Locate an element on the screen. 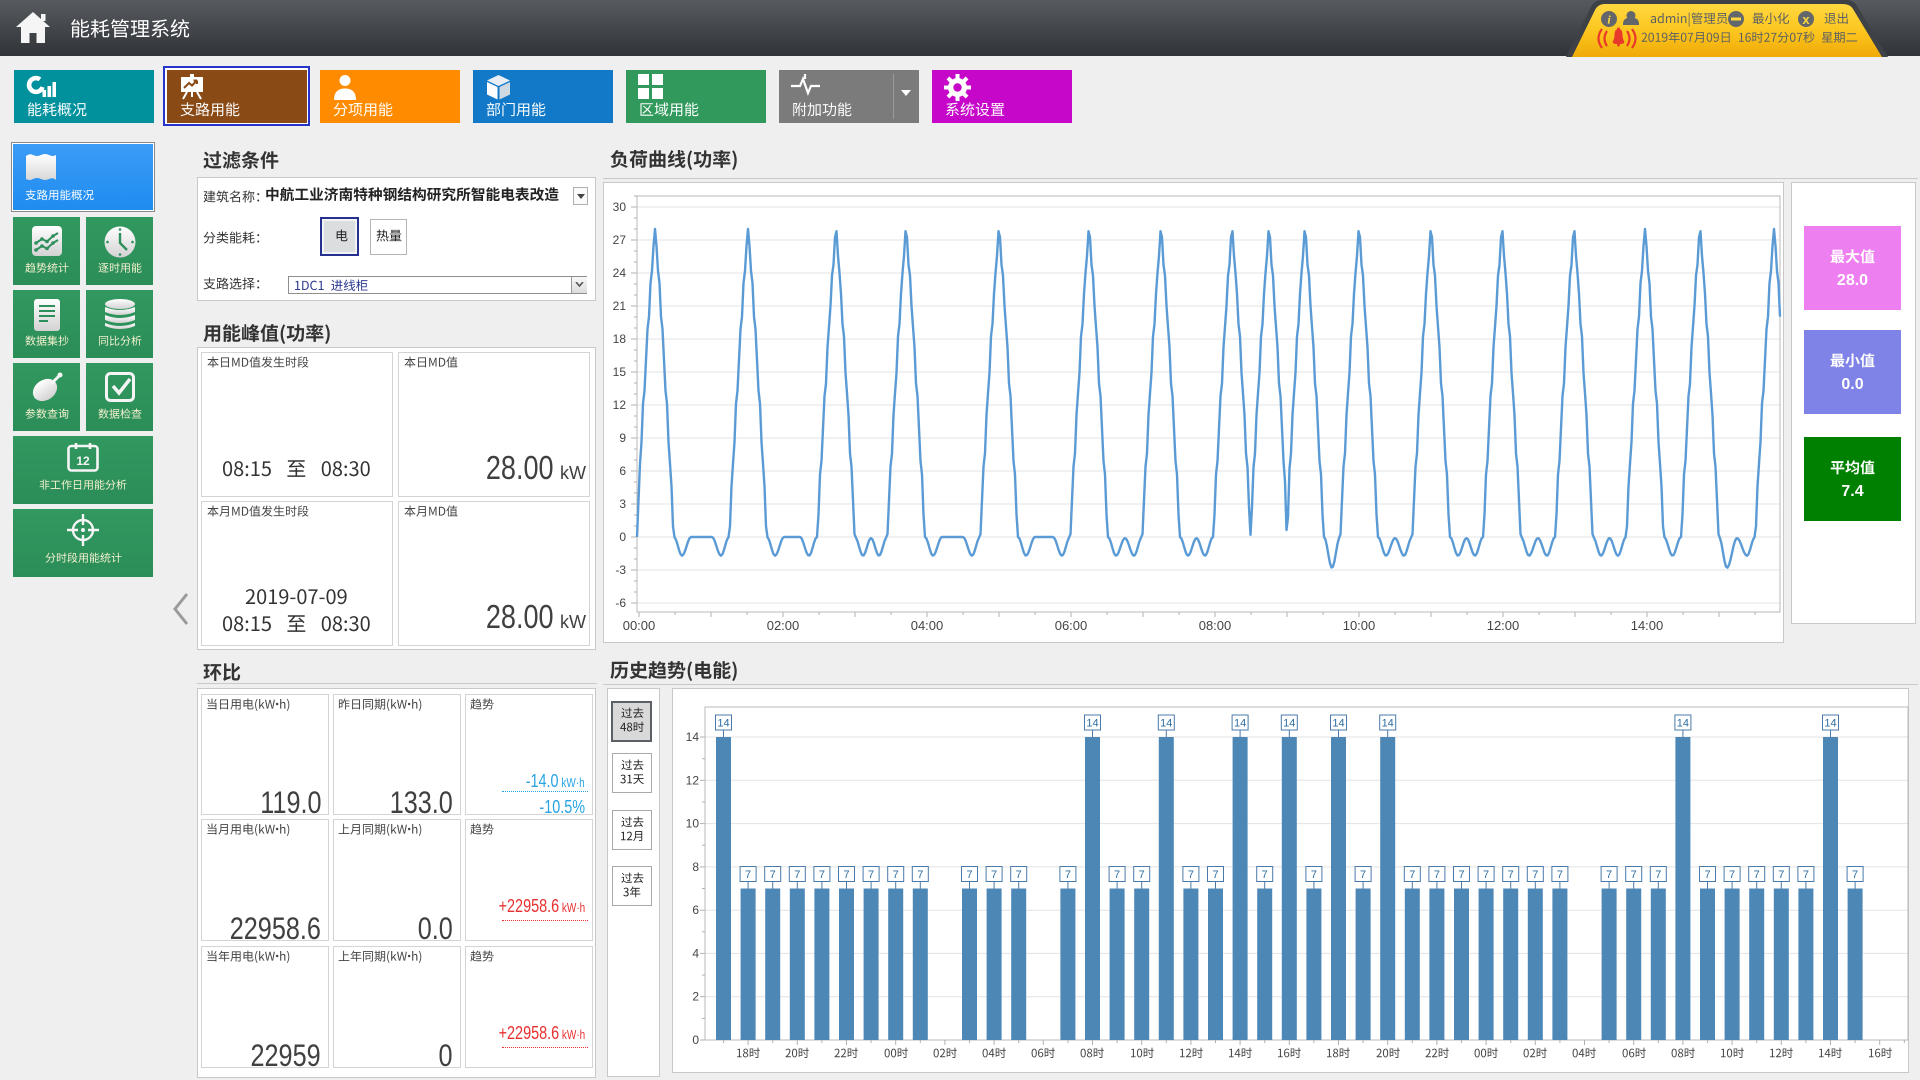 Image resolution: width=1920 pixels, height=1080 pixels. svg-text: 3 is located at coordinates (622, 504).